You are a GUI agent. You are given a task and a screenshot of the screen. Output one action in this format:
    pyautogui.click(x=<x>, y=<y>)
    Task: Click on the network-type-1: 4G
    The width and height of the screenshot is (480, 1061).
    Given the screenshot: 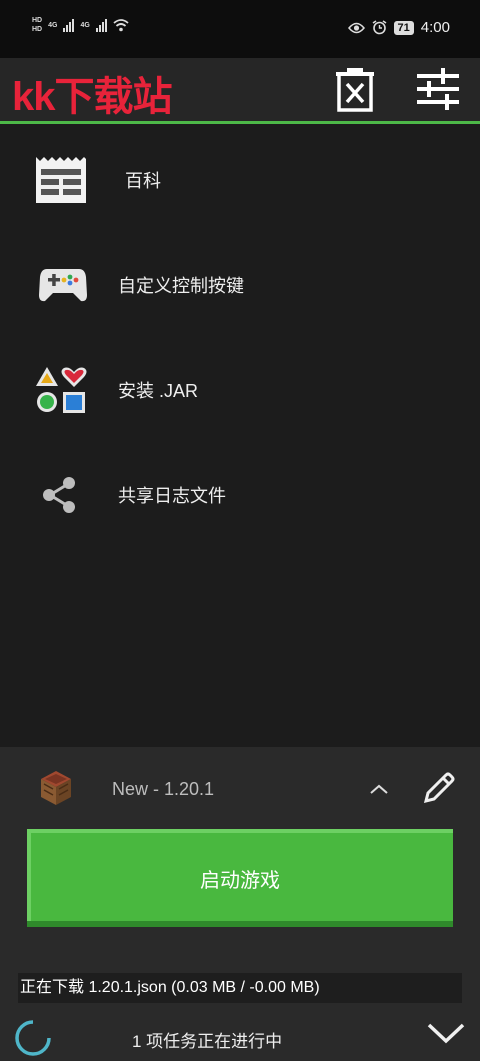 What is the action you would take?
    pyautogui.click(x=53, y=25)
    